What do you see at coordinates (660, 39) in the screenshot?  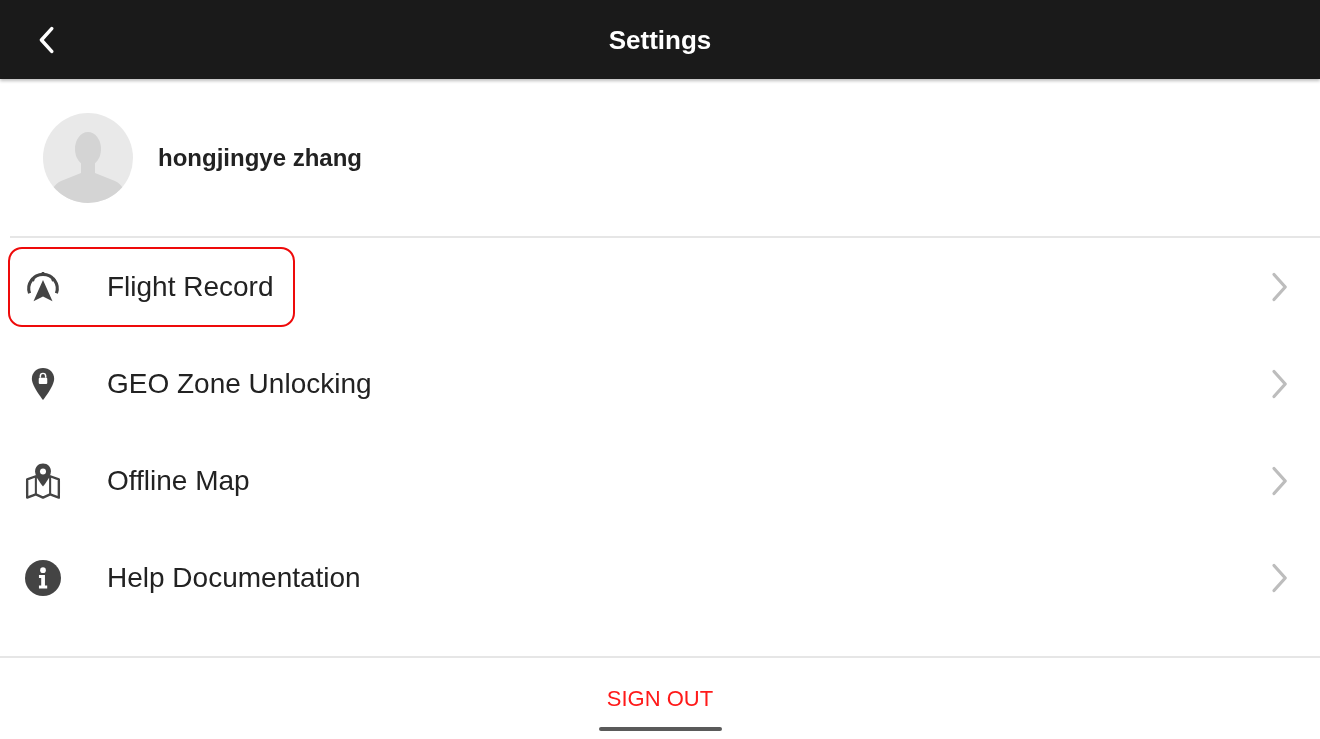 I see `page-title: Settings` at bounding box center [660, 39].